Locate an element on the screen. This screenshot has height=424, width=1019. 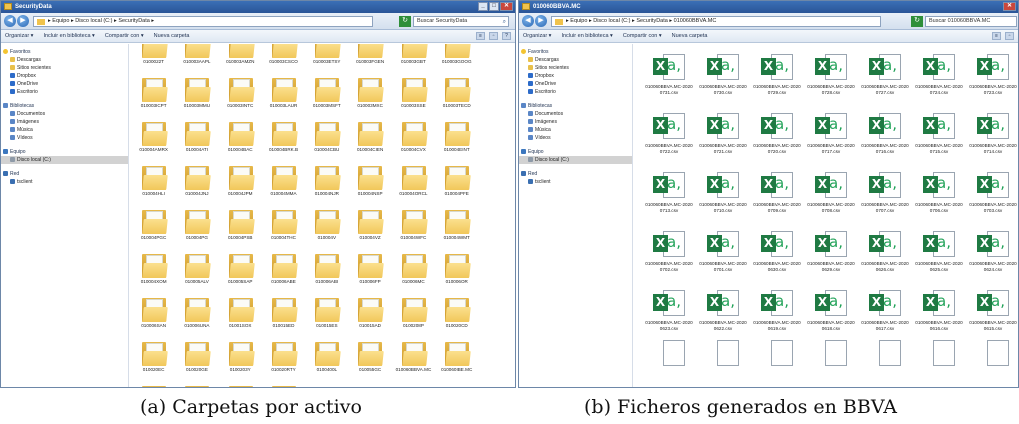
csv-file-item: a, X 010060BBVA.MC-2020 0630.csv is located at coordinates (777, 255).